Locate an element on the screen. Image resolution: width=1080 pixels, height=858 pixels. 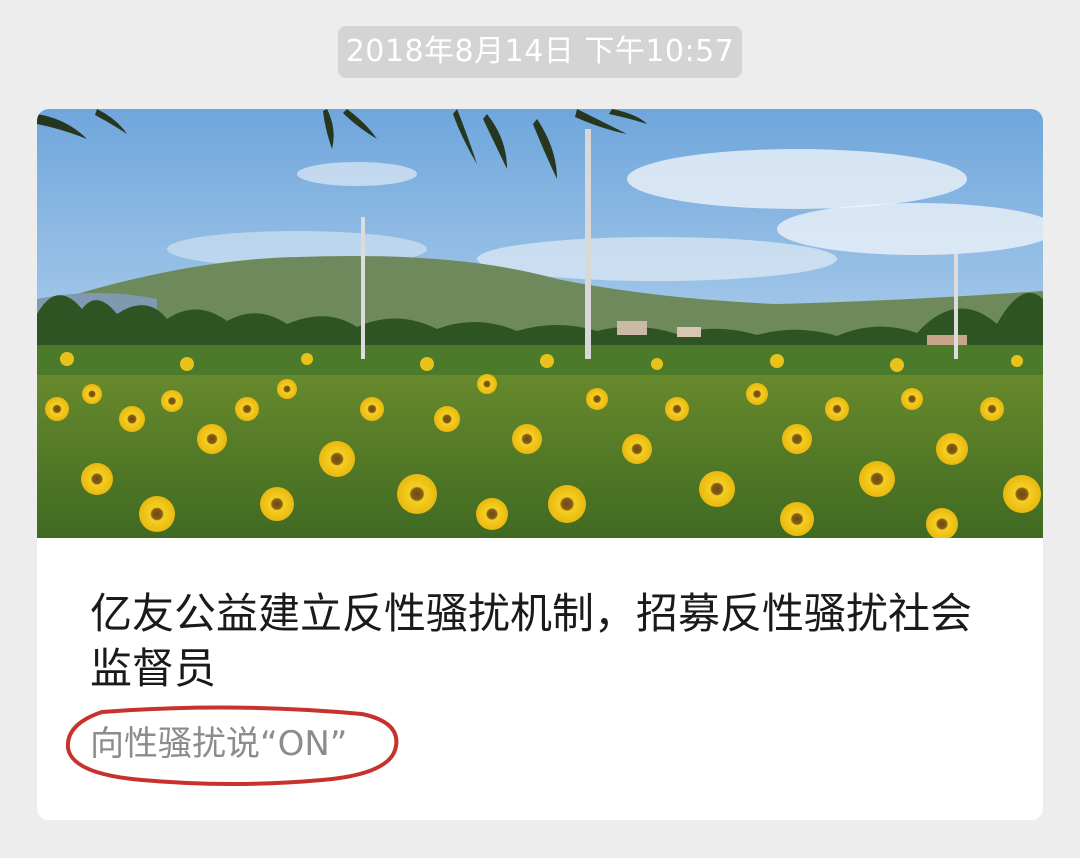
message-timestamp: 2018年8月14日 下午10:57 is located at coordinates (540, 52).